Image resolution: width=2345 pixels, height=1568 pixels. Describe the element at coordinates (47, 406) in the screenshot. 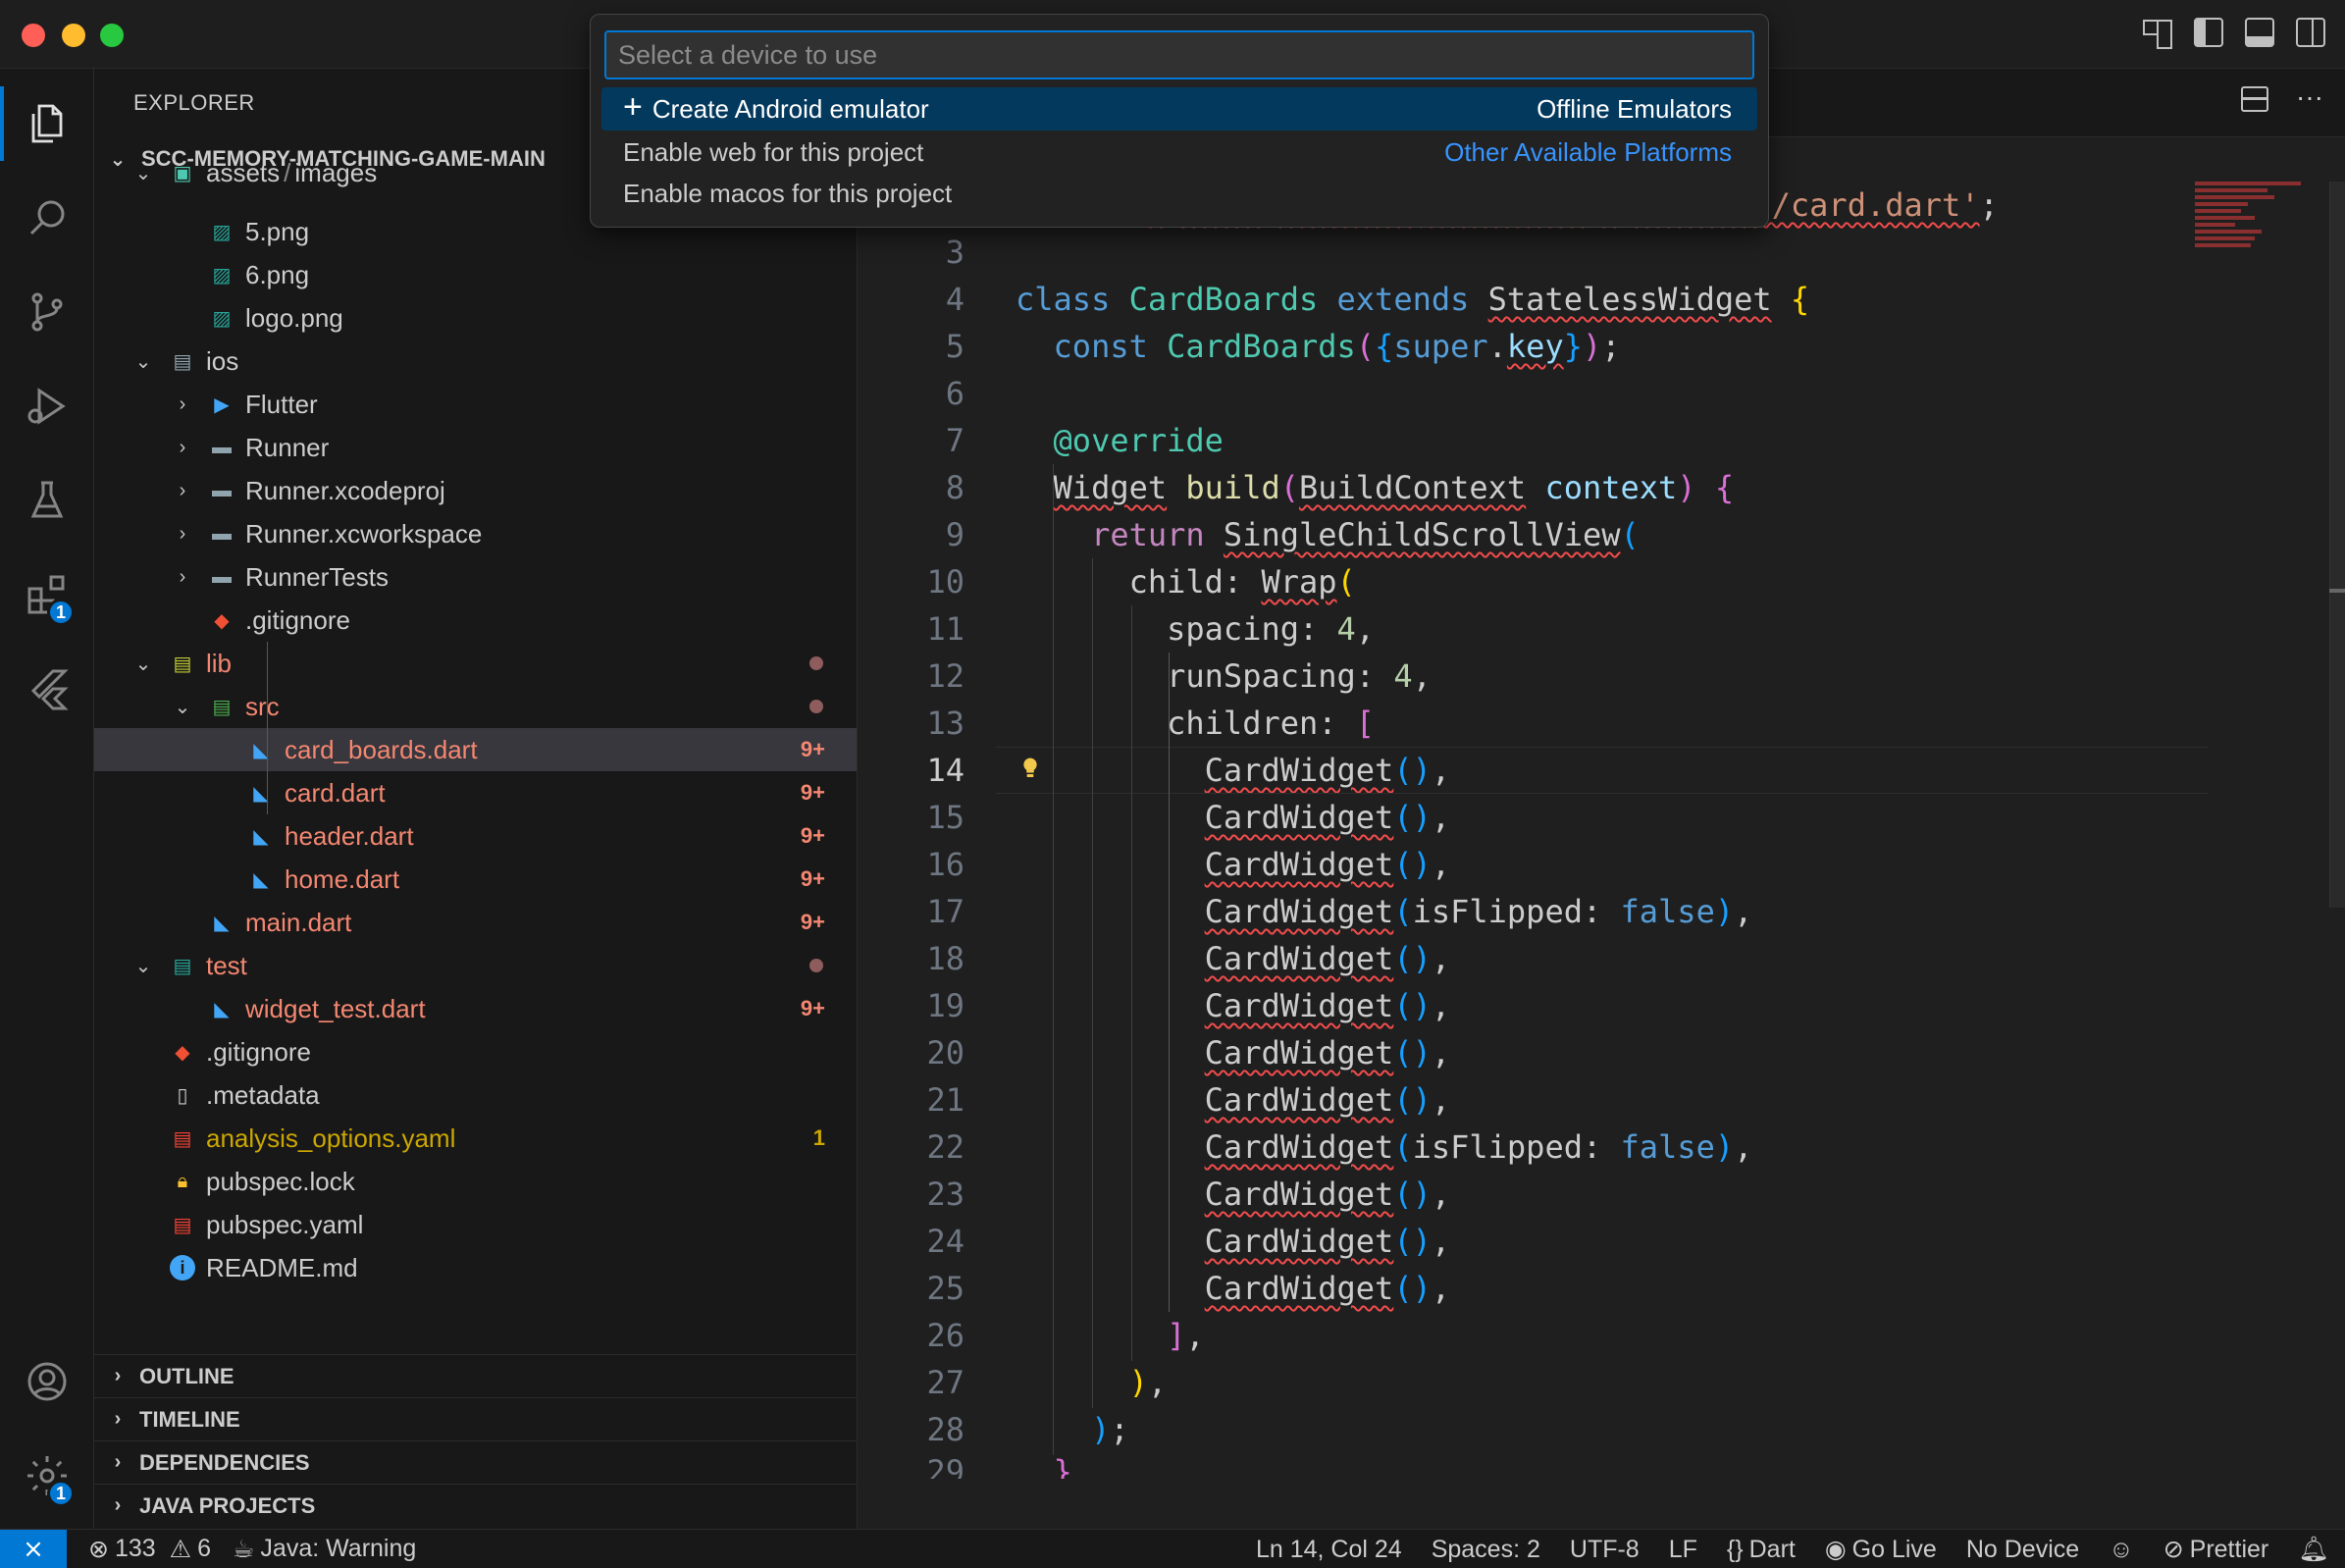

I see `run-debug-icon` at that location.